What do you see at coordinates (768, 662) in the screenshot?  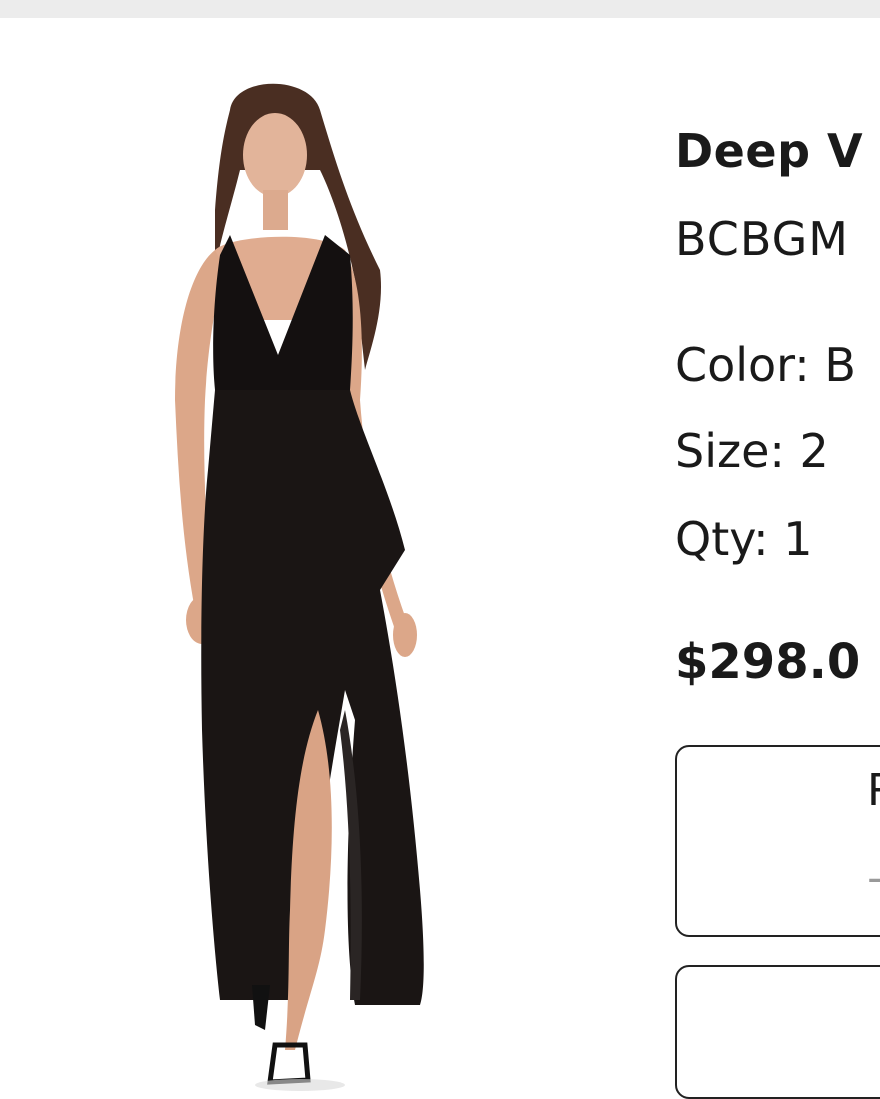 I see `product-price: $298.0` at bounding box center [768, 662].